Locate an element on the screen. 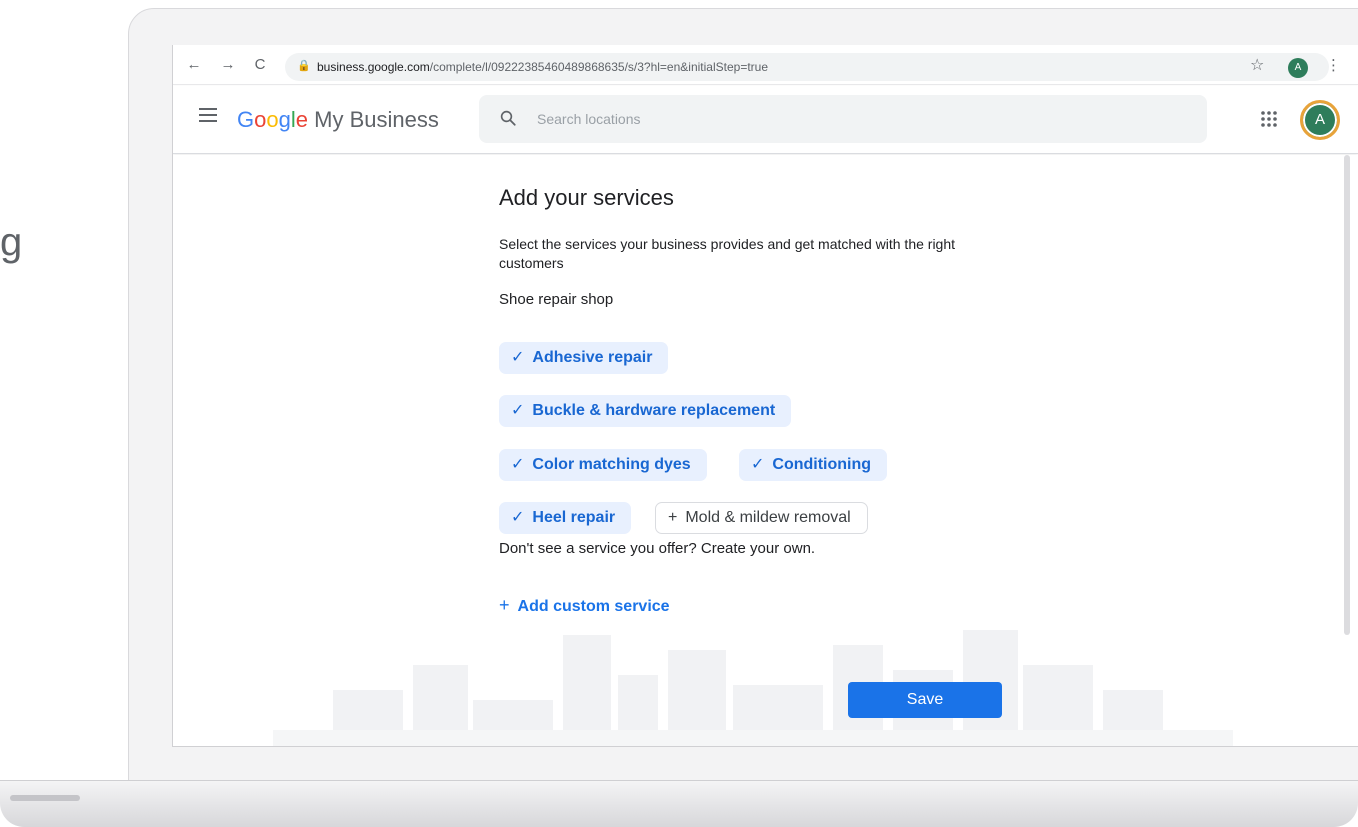  product-name: My Business is located at coordinates (373, 119).